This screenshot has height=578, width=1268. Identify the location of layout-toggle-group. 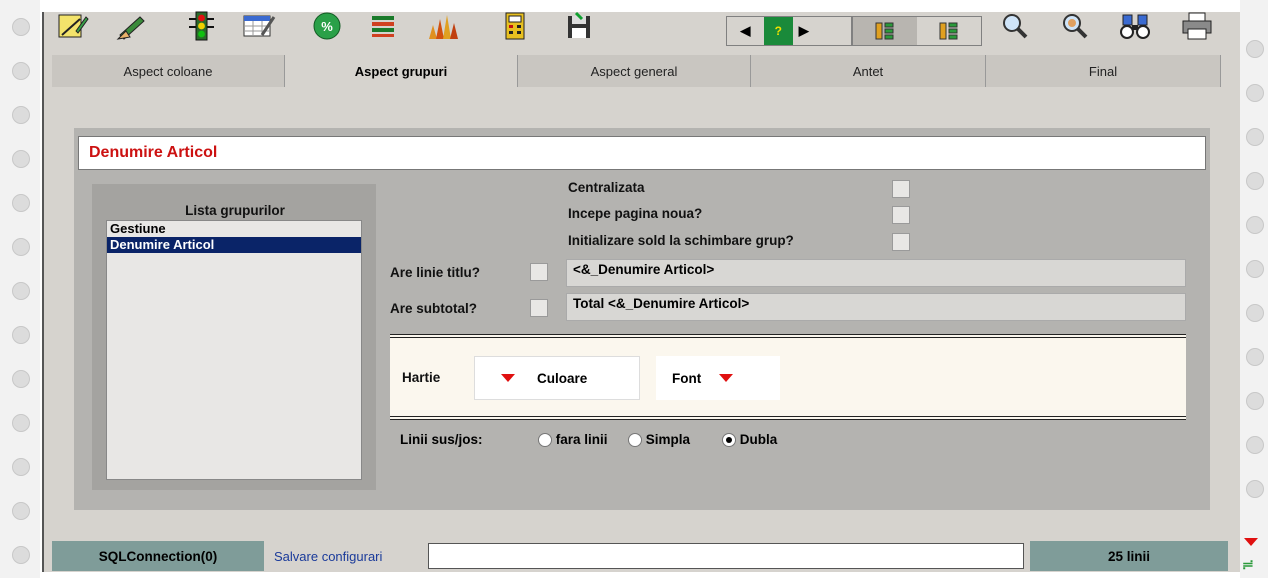
(917, 31).